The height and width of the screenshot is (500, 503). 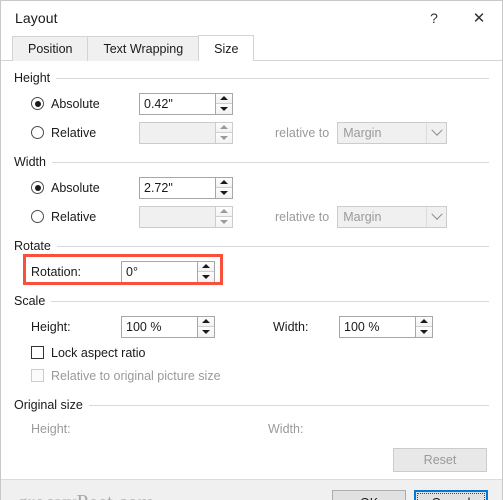 What do you see at coordinates (251, 460) in the screenshot?
I see `reset-row: Reset` at bounding box center [251, 460].